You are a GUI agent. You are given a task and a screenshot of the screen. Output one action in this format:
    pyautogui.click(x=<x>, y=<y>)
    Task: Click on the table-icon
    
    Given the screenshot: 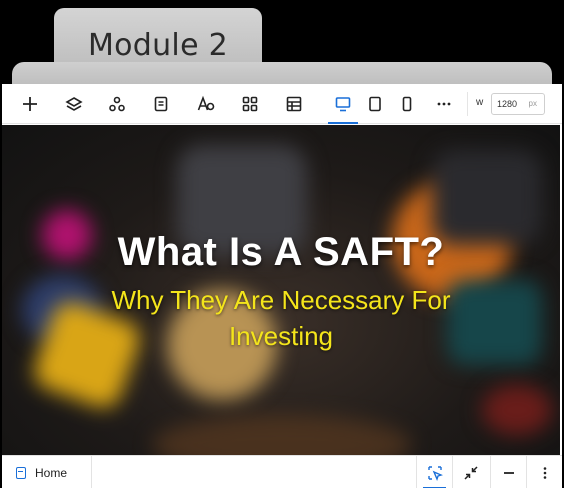 What is the action you would take?
    pyautogui.click(x=294, y=104)
    